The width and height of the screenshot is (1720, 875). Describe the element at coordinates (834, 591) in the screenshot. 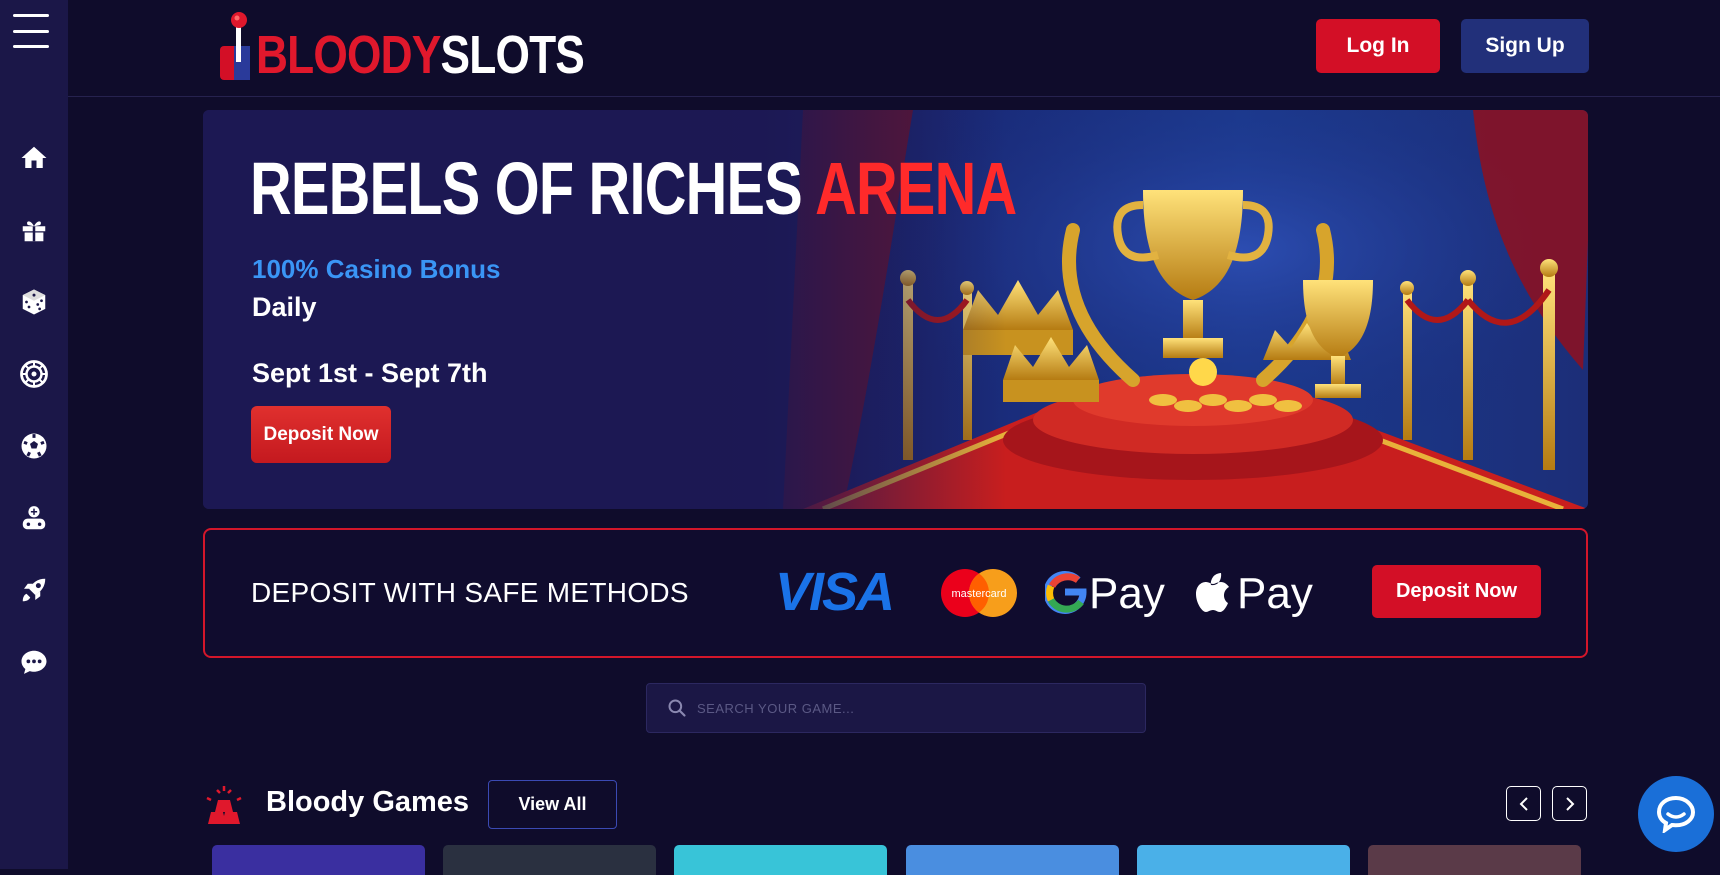

I see `svg-text: VISA` at that location.